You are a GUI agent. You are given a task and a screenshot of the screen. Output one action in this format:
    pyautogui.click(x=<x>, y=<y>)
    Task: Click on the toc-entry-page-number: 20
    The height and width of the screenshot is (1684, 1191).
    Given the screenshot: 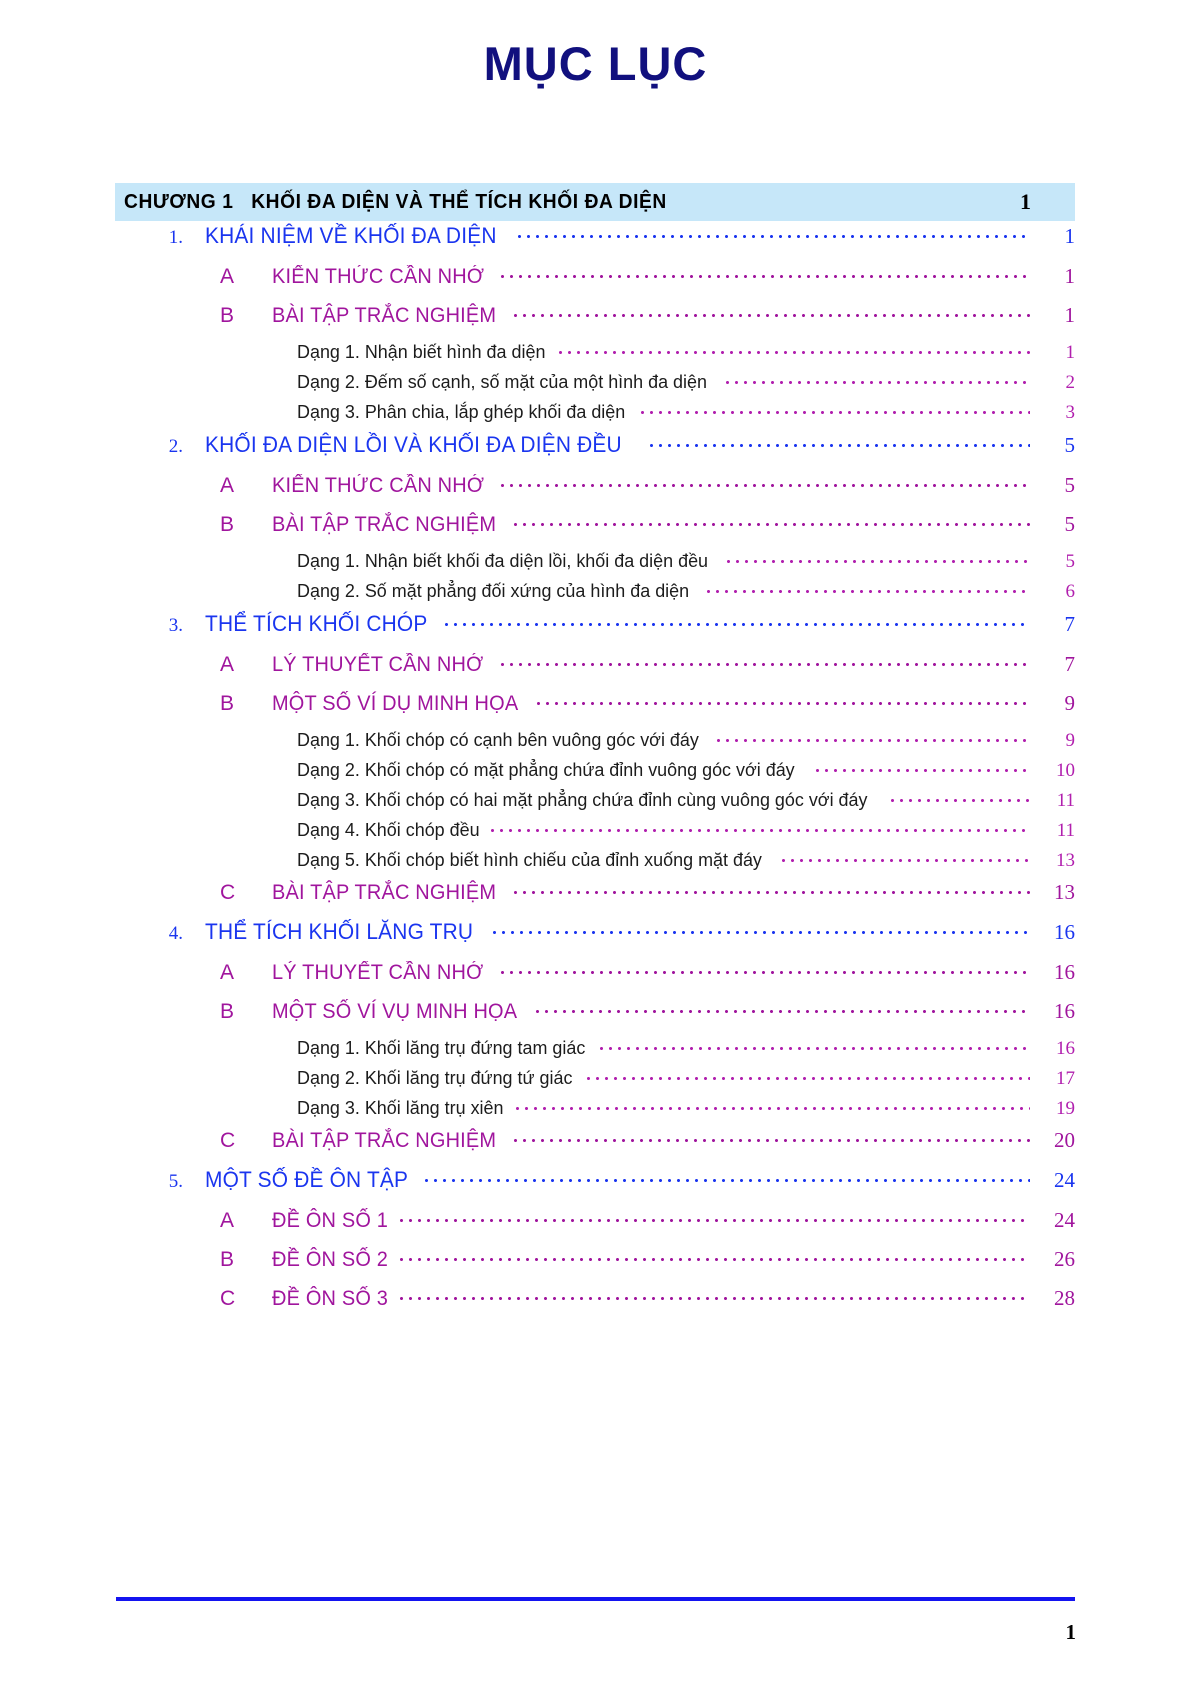 What is the action you would take?
    pyautogui.click(x=1064, y=1140)
    